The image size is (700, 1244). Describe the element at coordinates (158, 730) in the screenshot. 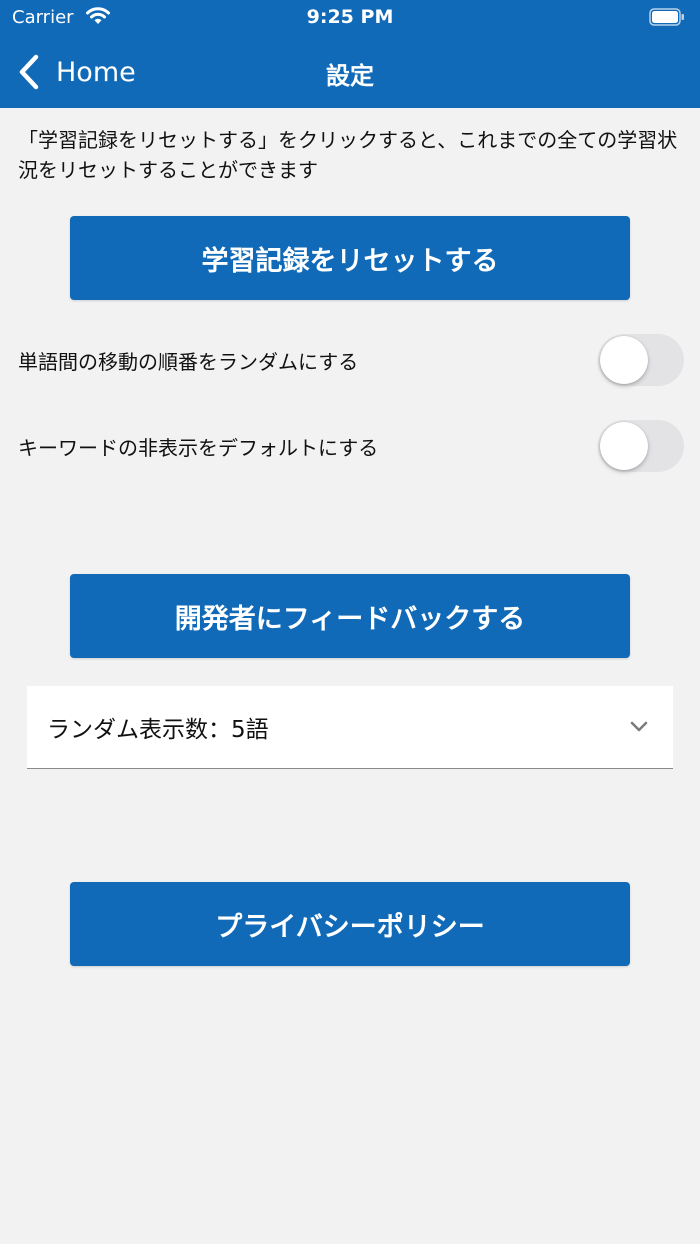

I see `random-count-value: ランダム表示数：5語` at that location.